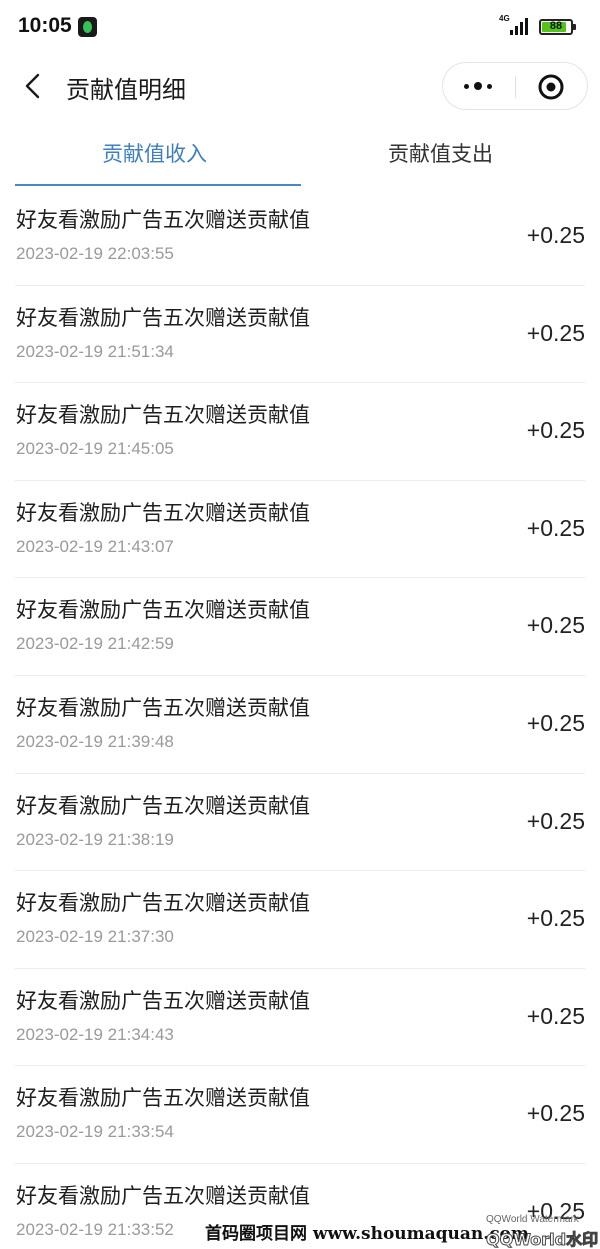  I want to click on record-time: 2023-02-19 21:34:43, so click(95, 1034).